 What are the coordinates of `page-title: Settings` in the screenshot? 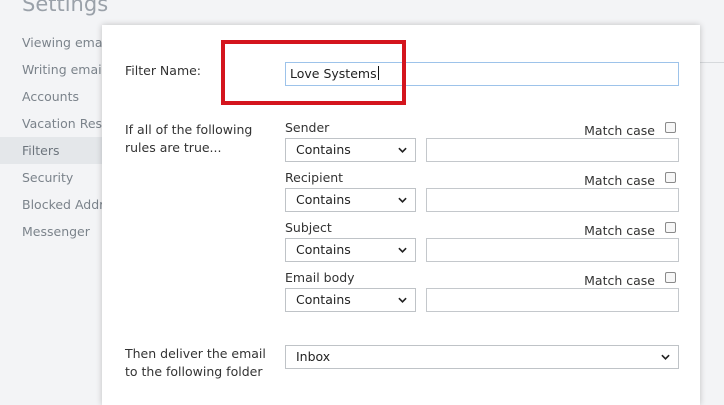 It's located at (65, 8).